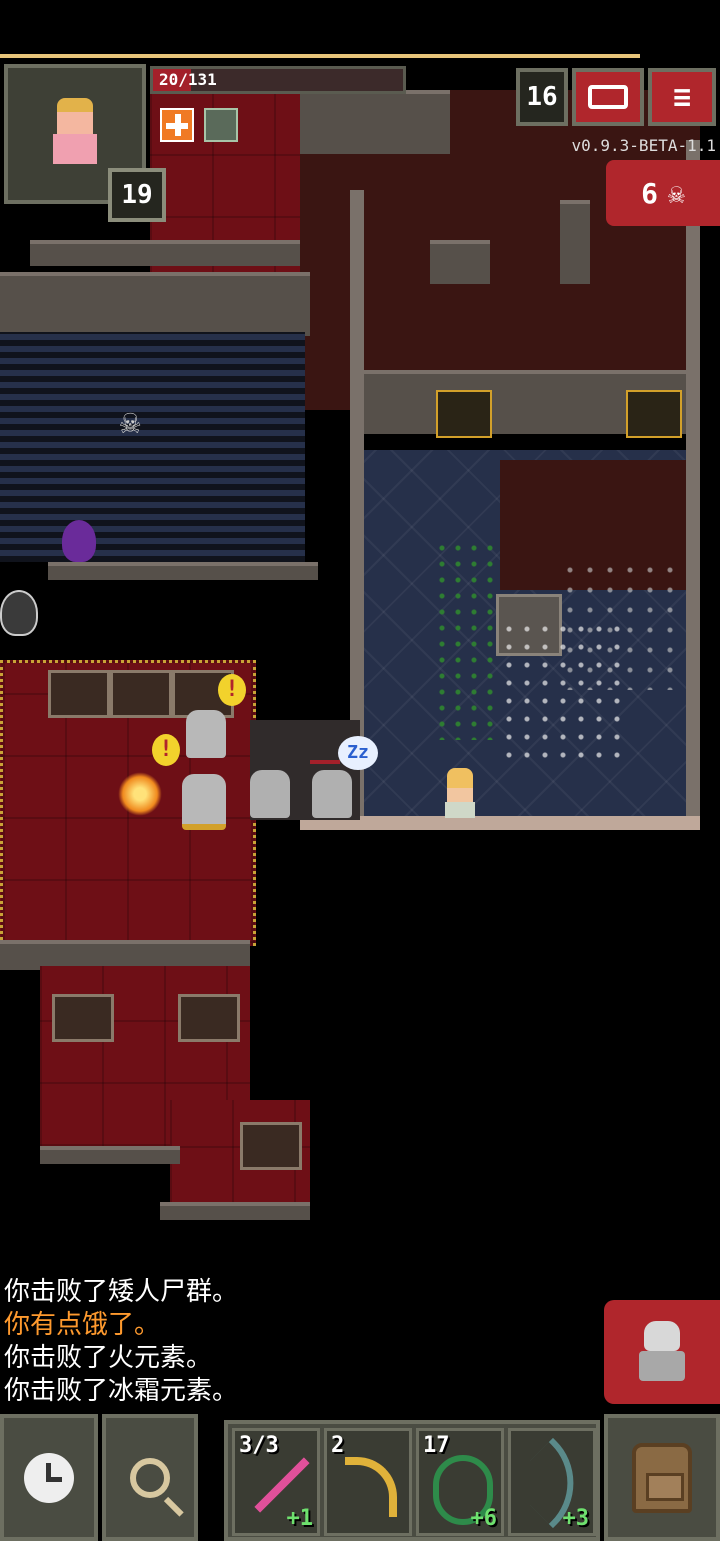  What do you see at coordinates (576, 1518) in the screenshot?
I see `quickslot-bonus: +3` at bounding box center [576, 1518].